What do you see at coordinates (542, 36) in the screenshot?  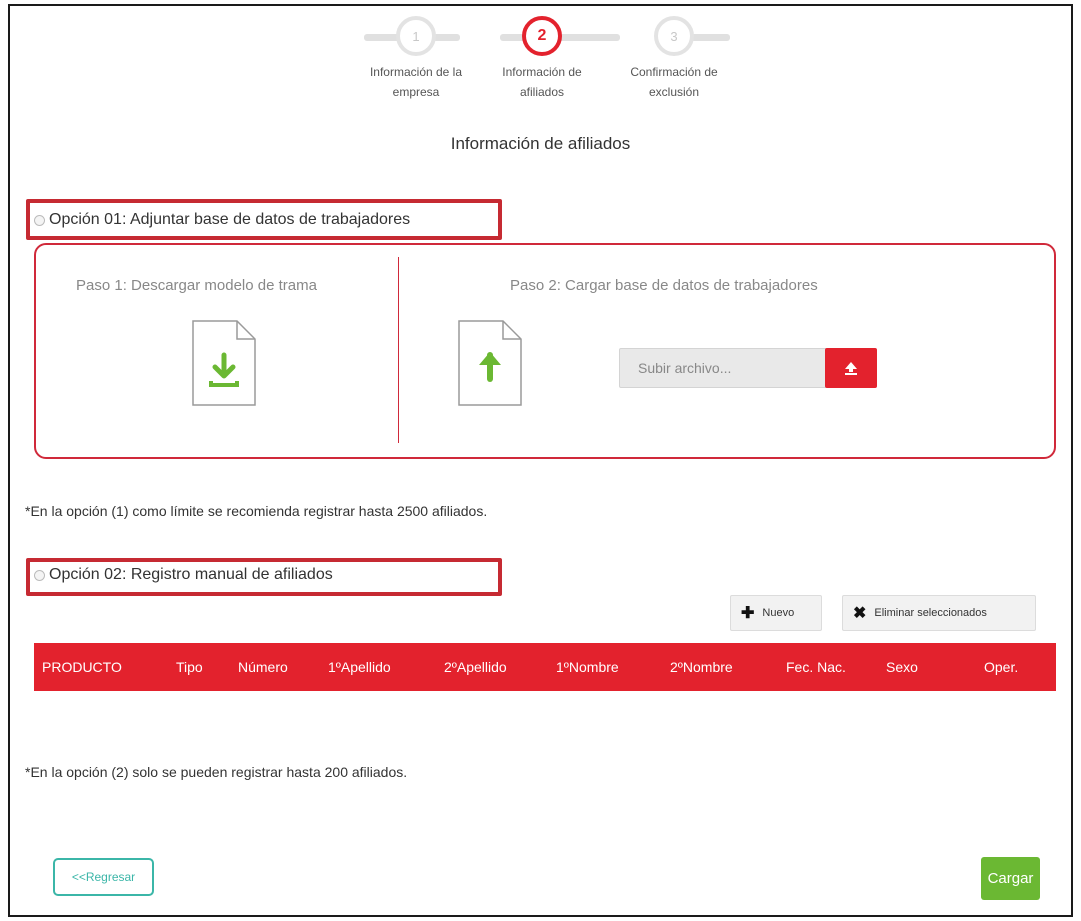 I see `step-2-circle: 2` at bounding box center [542, 36].